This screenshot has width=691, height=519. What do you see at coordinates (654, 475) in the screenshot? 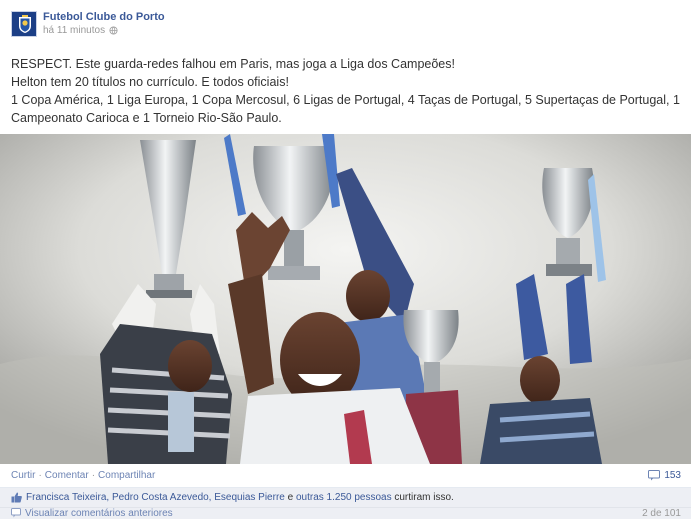
I see `comment-bubble-icon` at bounding box center [654, 475].